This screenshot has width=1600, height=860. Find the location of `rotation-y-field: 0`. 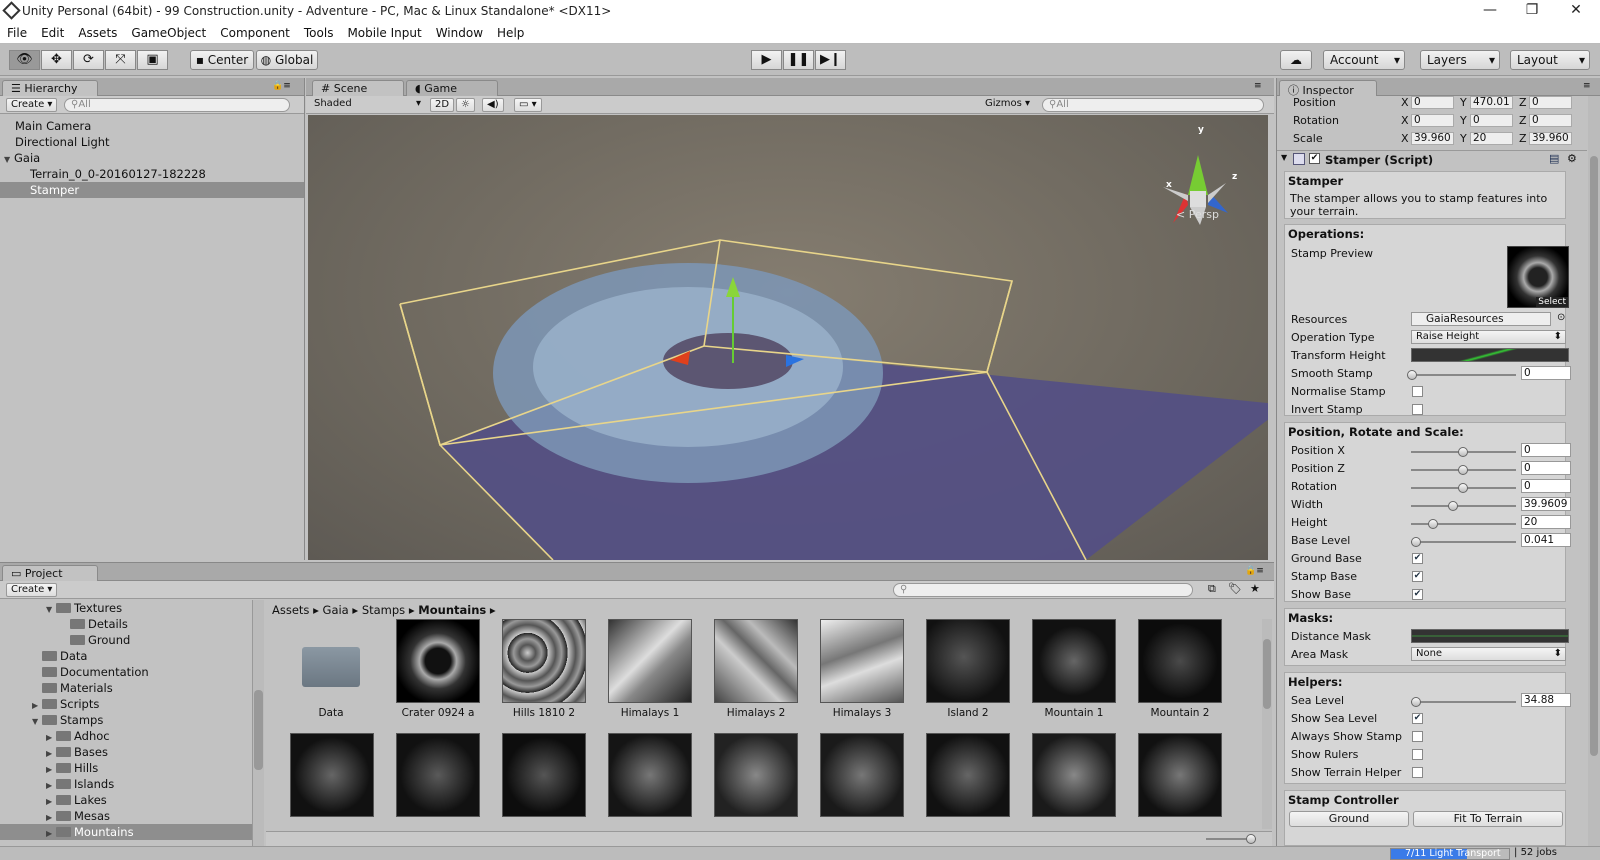

rotation-y-field: 0 is located at coordinates (1491, 120).